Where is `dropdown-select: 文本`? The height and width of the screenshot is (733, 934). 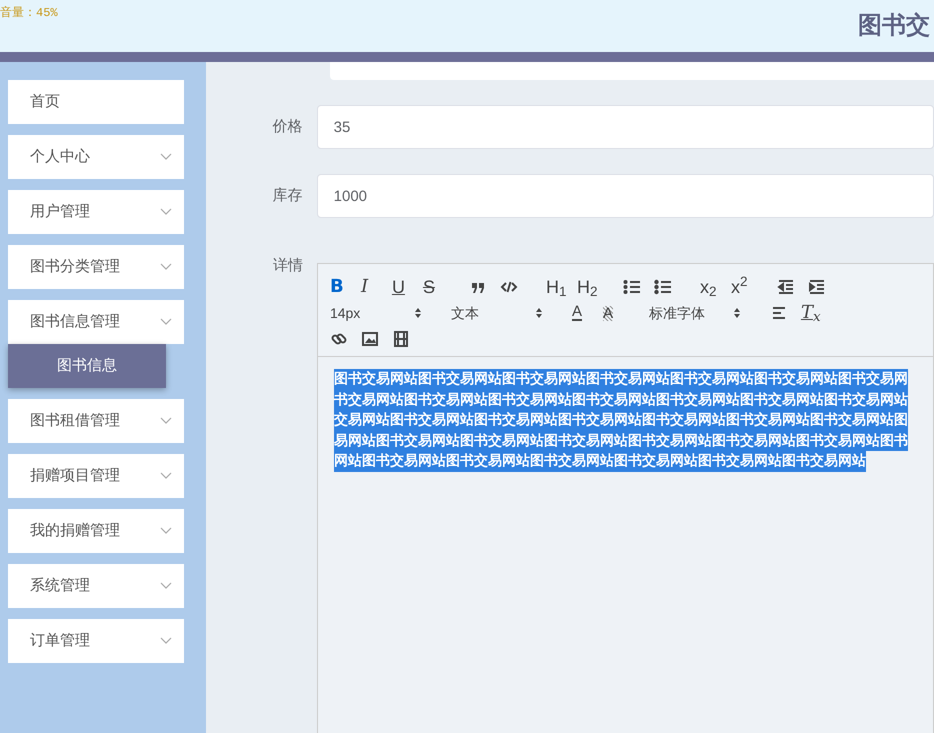
dropdown-select: 文本 is located at coordinates (498, 313).